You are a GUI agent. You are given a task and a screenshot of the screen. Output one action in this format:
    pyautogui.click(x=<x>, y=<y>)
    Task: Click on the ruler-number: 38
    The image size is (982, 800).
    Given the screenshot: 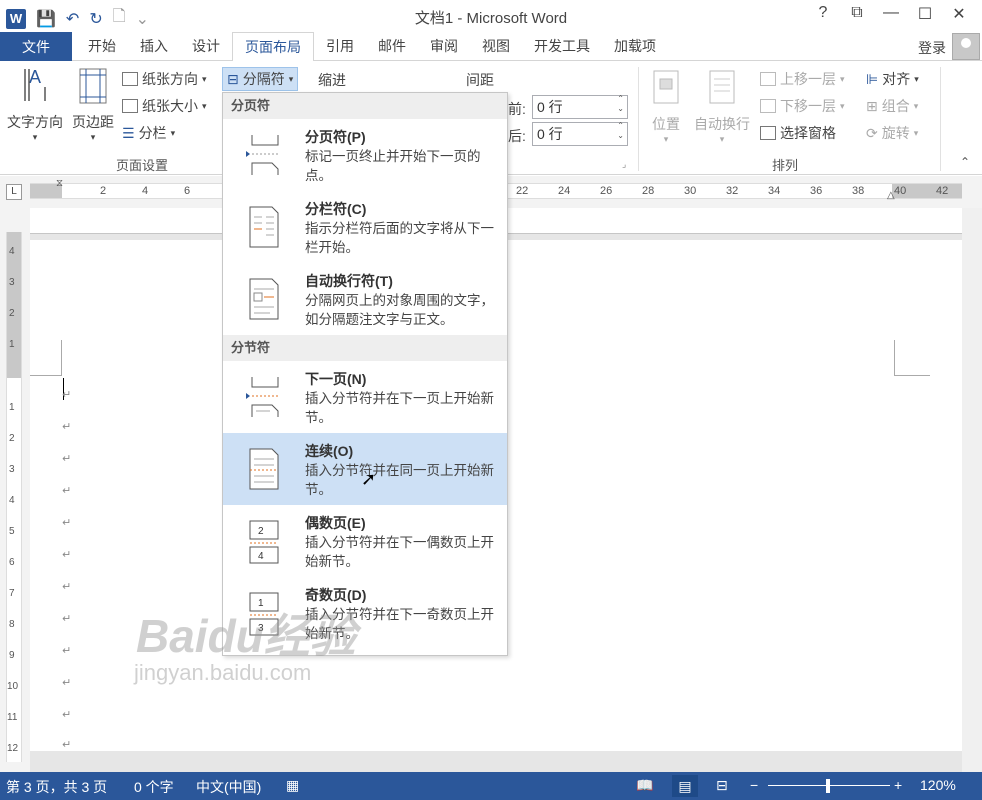 What is the action you would take?
    pyautogui.click(x=858, y=191)
    